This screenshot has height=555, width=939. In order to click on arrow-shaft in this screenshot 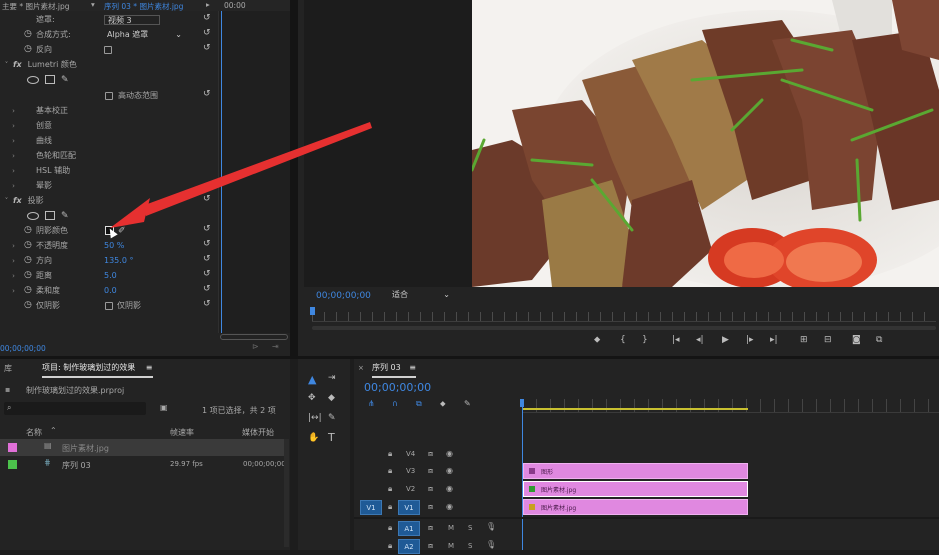, I will do `click(257, 169)`.